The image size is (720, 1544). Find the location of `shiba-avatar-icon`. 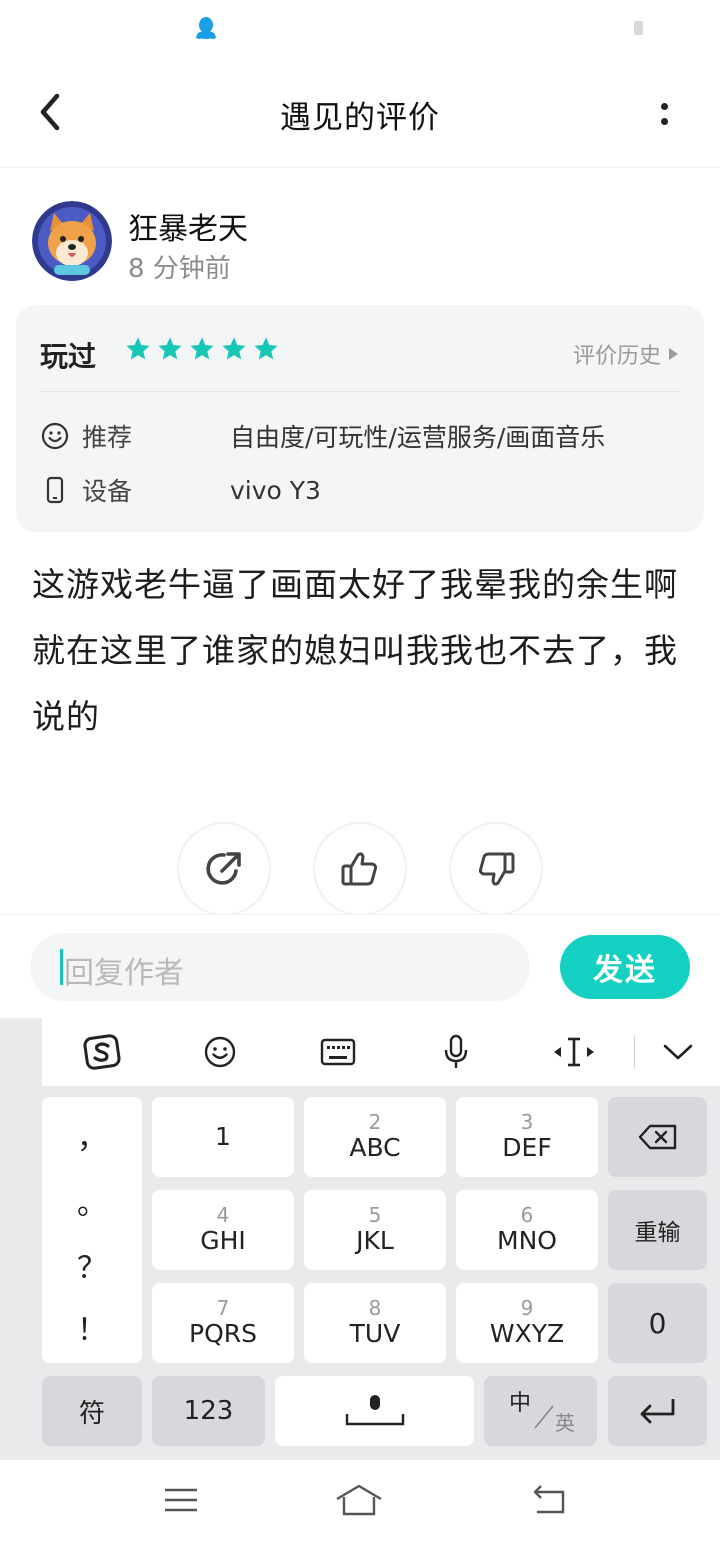

shiba-avatar-icon is located at coordinates (72, 241).